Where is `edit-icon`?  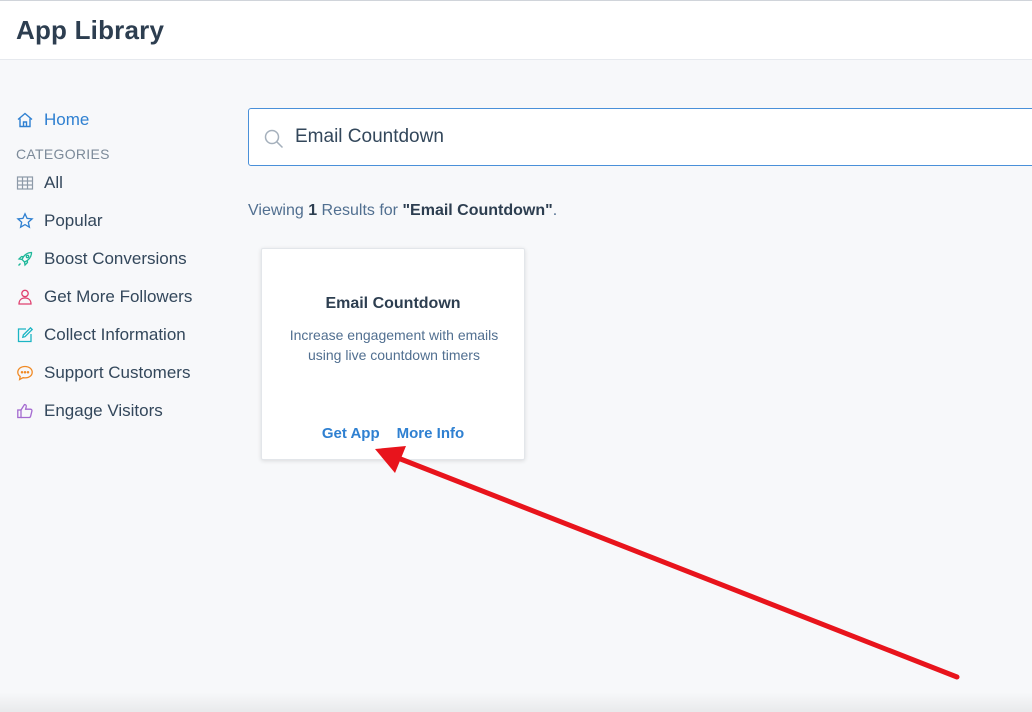 edit-icon is located at coordinates (25, 335).